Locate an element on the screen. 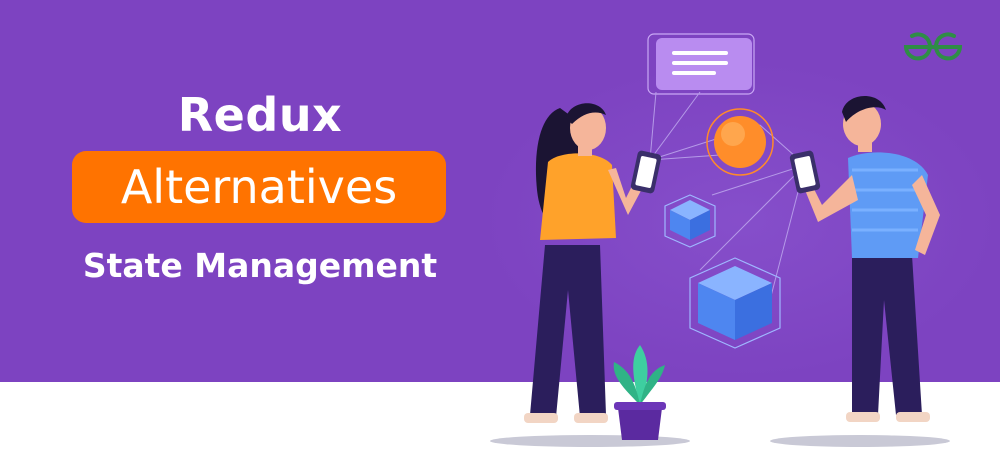 Image resolution: width=1000 pixels, height=470 pixels. man-shadow is located at coordinates (860, 441).